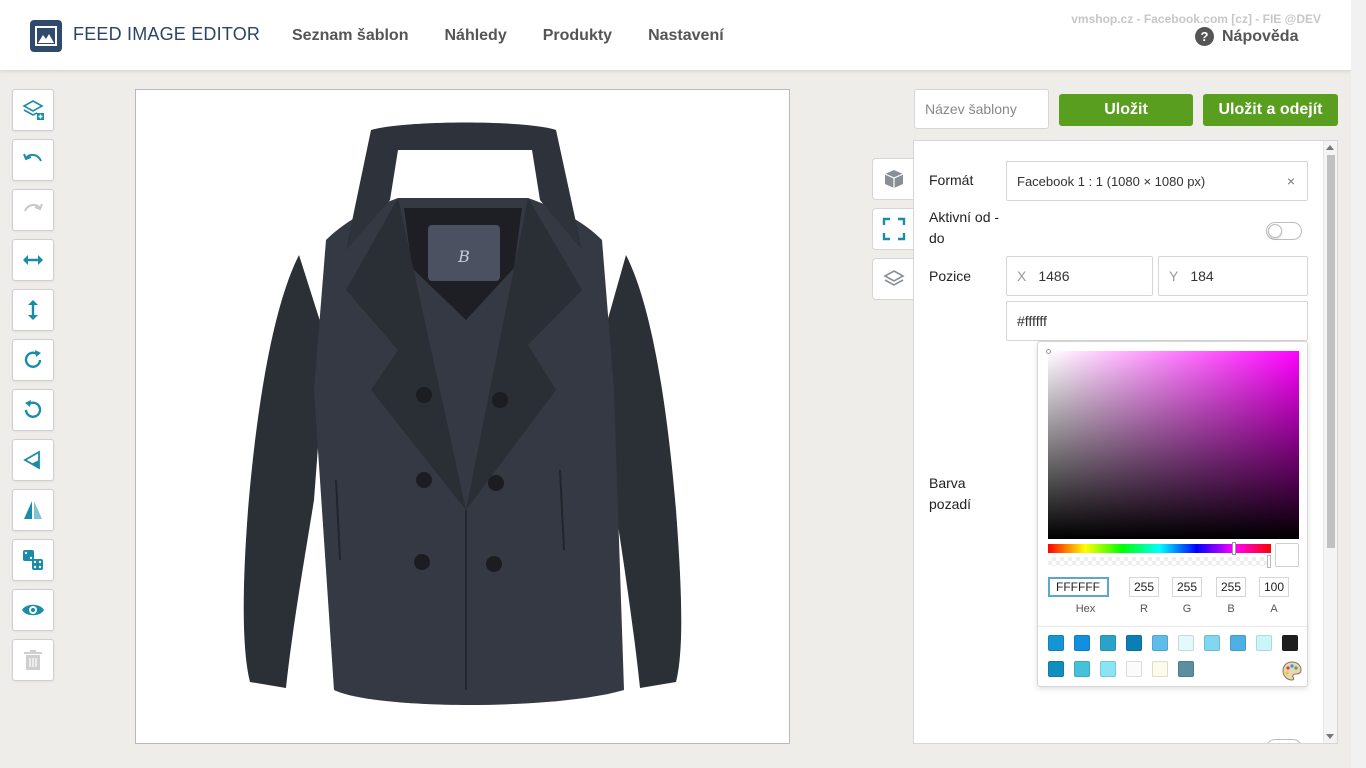 The height and width of the screenshot is (768, 1366). I want to click on format-select: Facebook 1 : 1 (1080 × 1080 px) ×, so click(1157, 181).